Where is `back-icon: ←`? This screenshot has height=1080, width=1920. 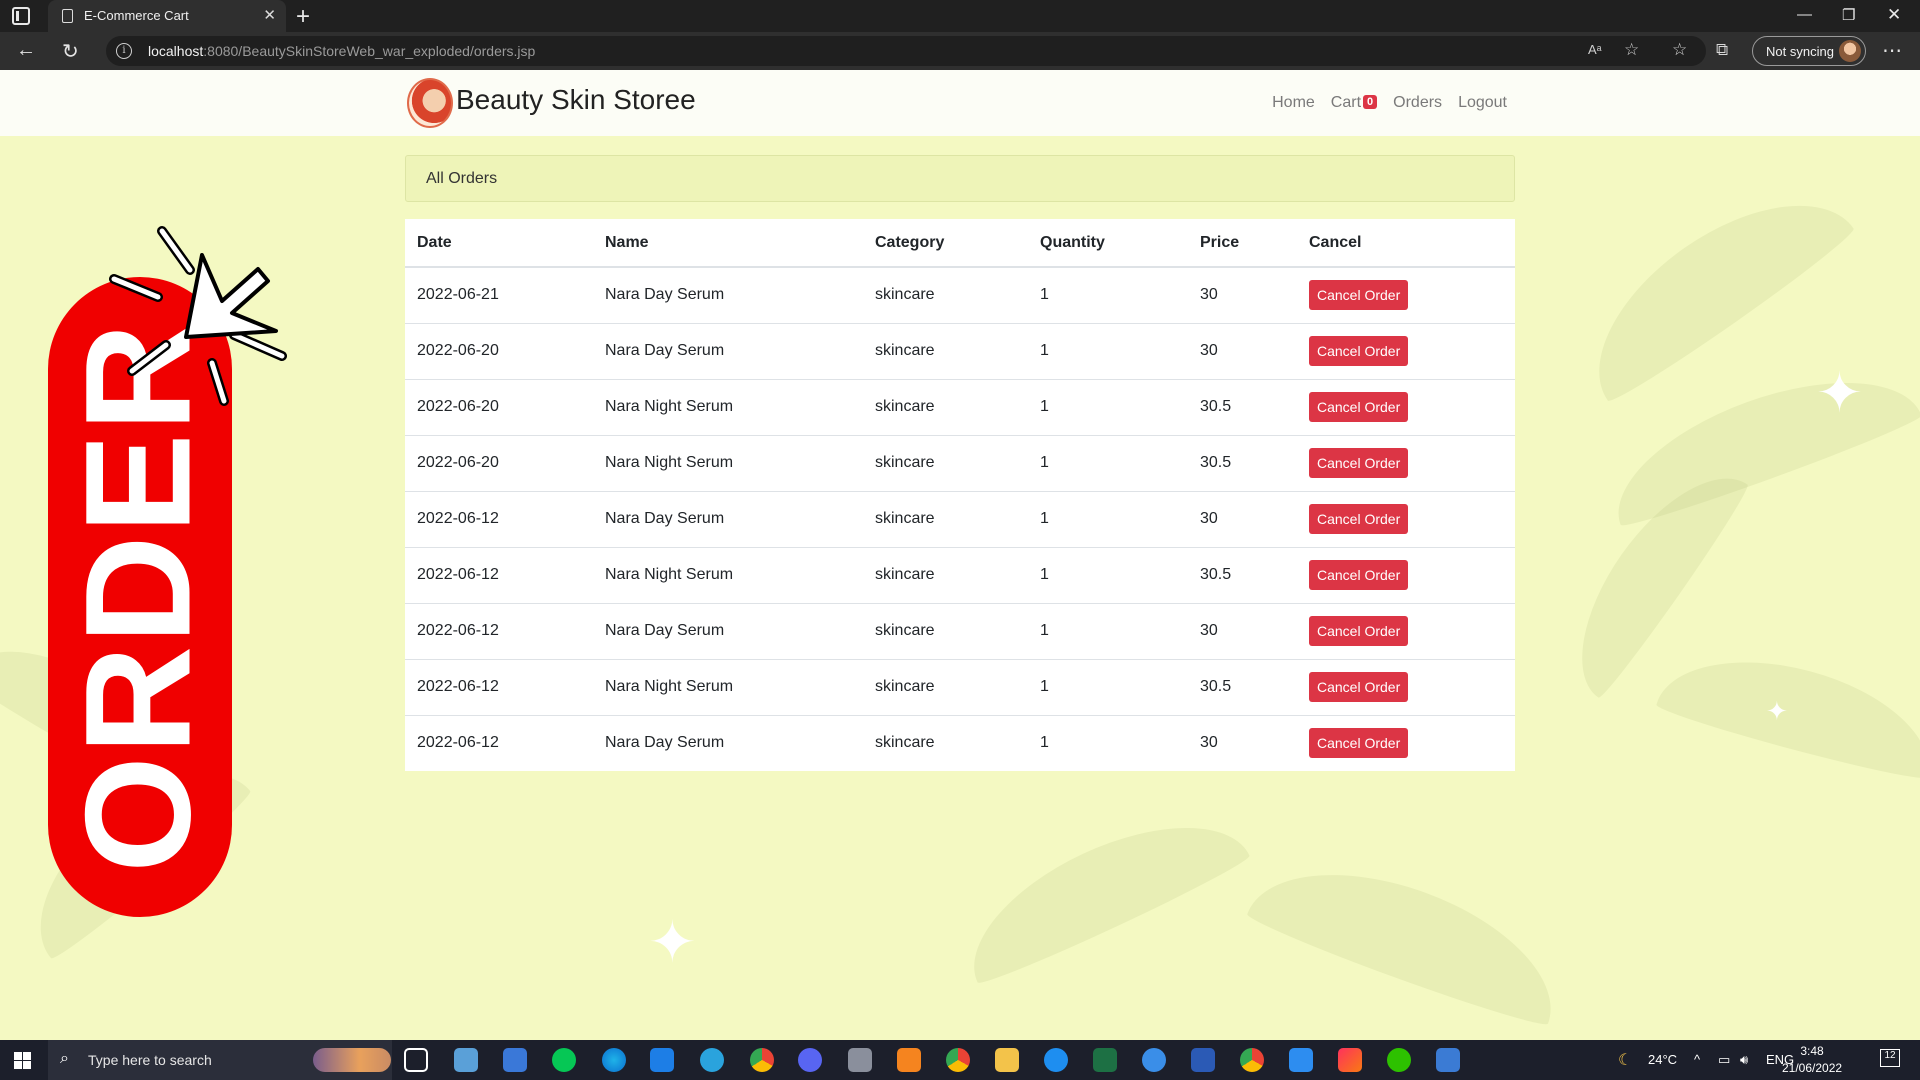
back-icon: ← is located at coordinates (26, 50).